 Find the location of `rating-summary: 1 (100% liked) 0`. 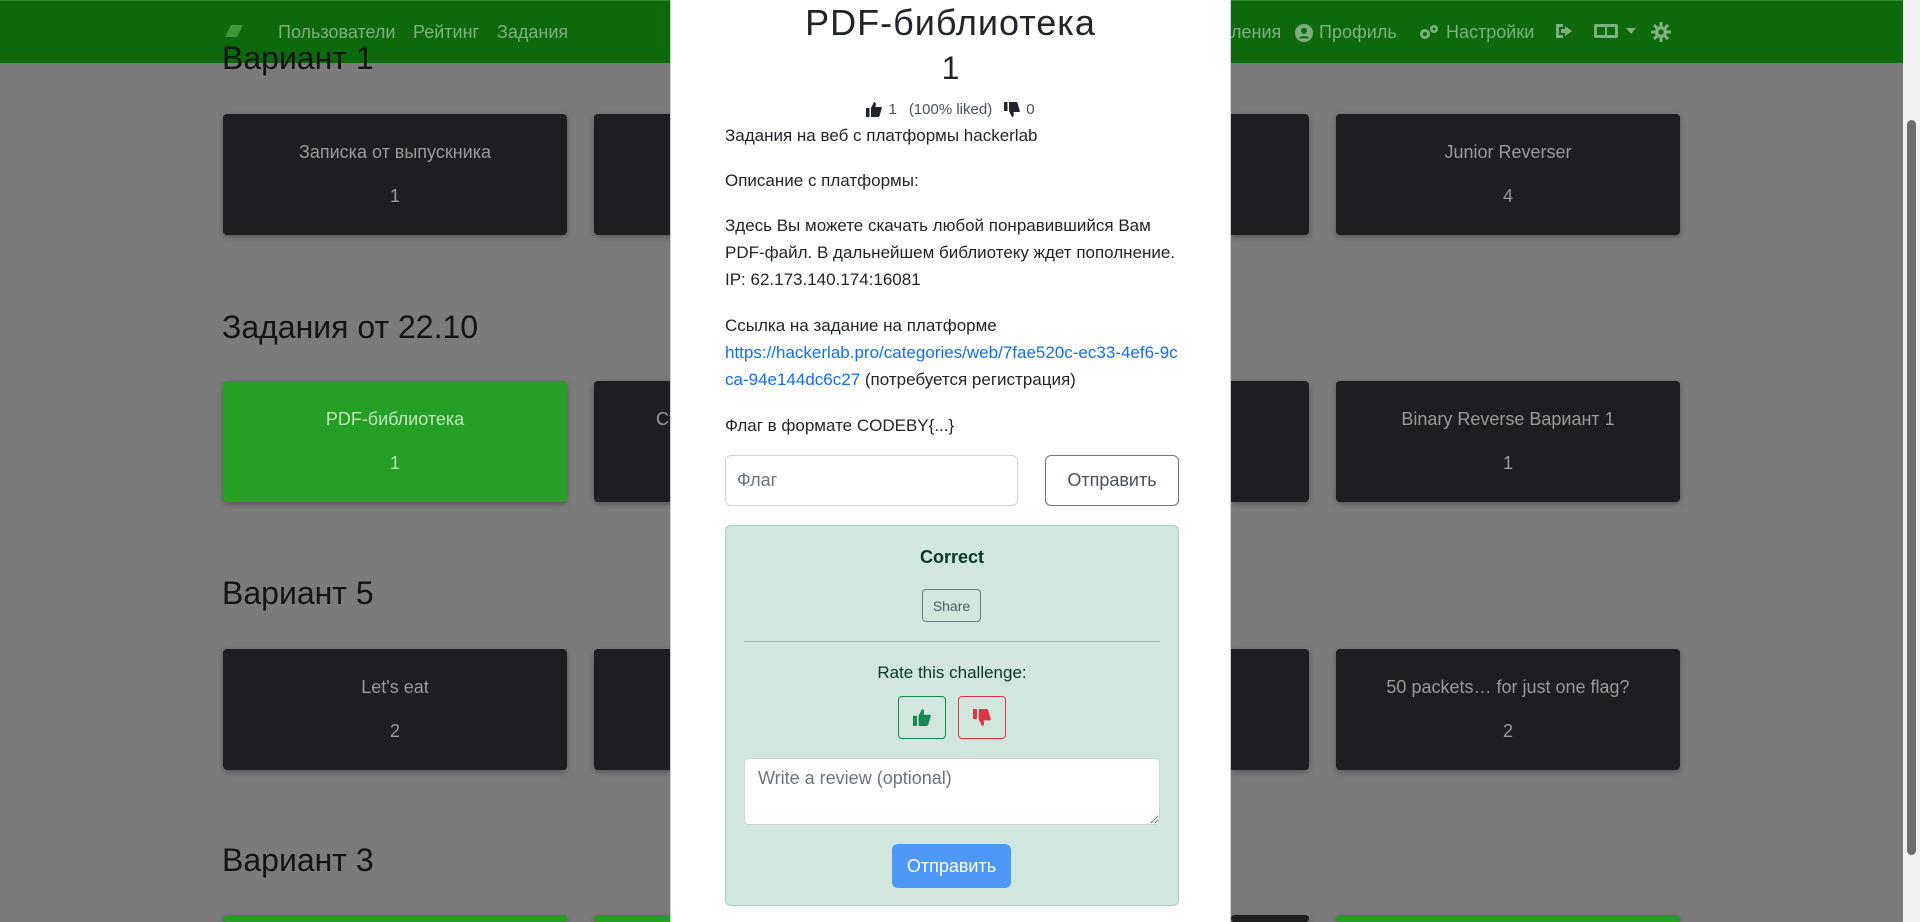

rating-summary: 1 (100% liked) 0 is located at coordinates (950, 109).